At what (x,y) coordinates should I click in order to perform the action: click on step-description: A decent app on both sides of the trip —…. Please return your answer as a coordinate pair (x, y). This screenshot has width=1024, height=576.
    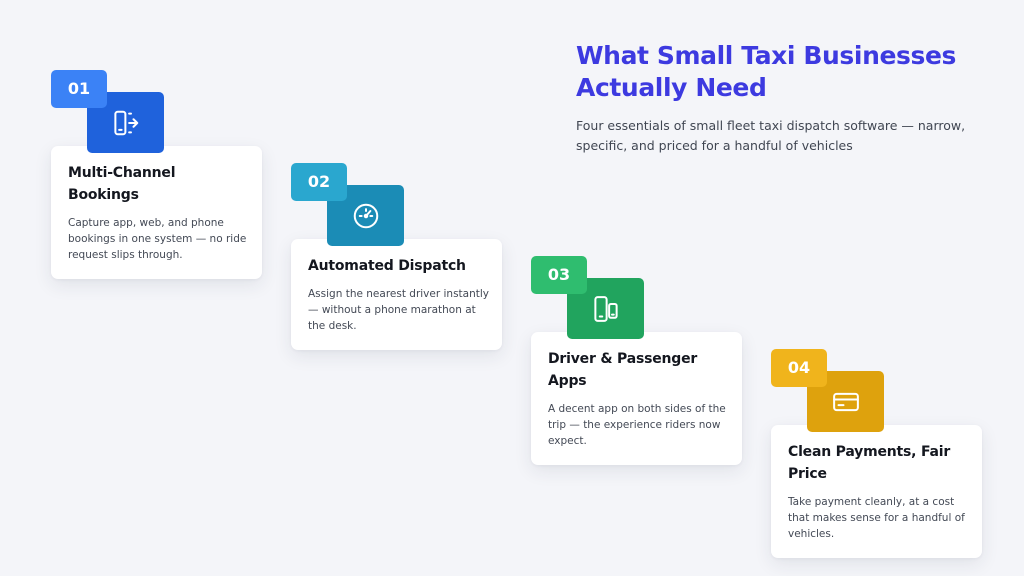
    Looking at the image, I should click on (637, 425).